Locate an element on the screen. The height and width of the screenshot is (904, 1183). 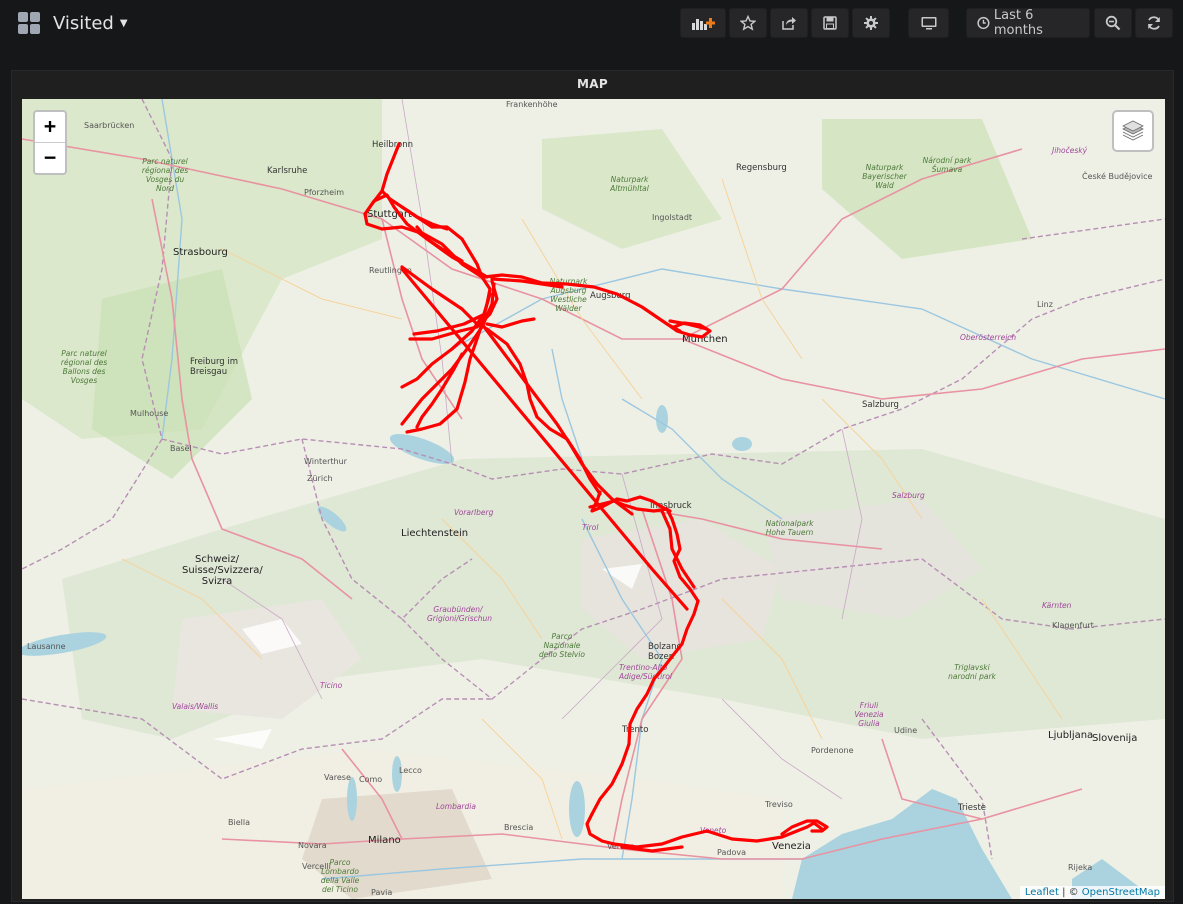
tv-mode-button is located at coordinates (928, 23).